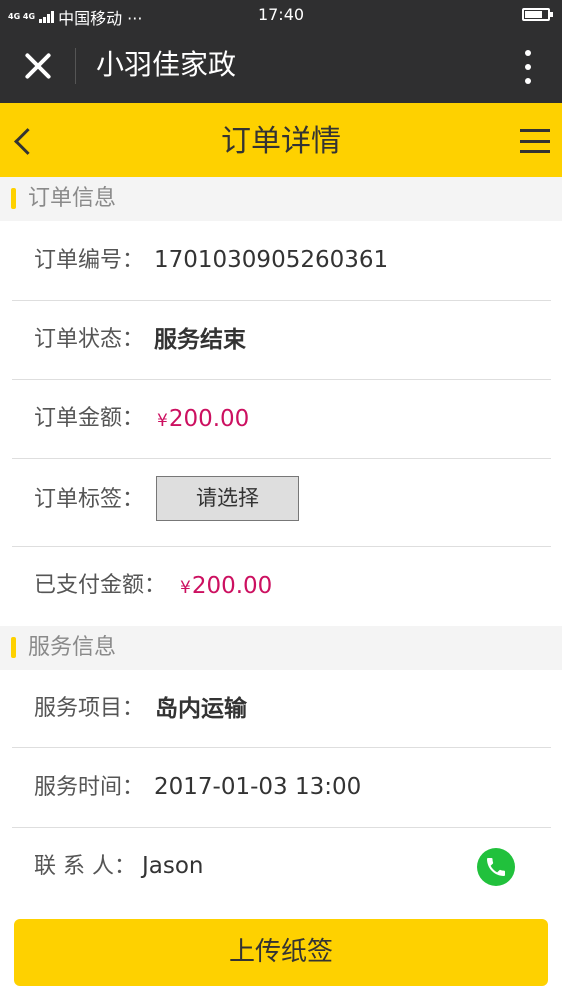 Image resolution: width=562 pixels, height=1000 pixels. Describe the element at coordinates (89, 260) in the screenshot. I see `order-number-label: 订单编号：` at that location.